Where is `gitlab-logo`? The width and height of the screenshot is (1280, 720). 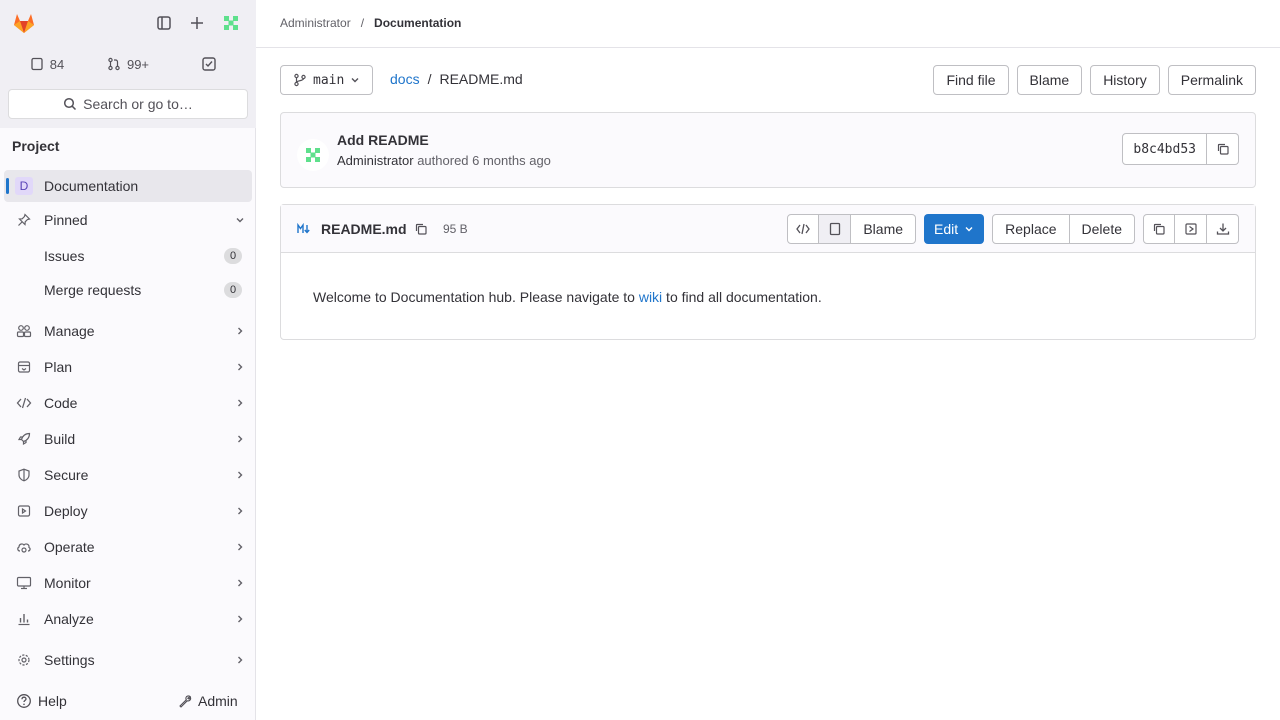
gitlab-logo is located at coordinates (24, 23).